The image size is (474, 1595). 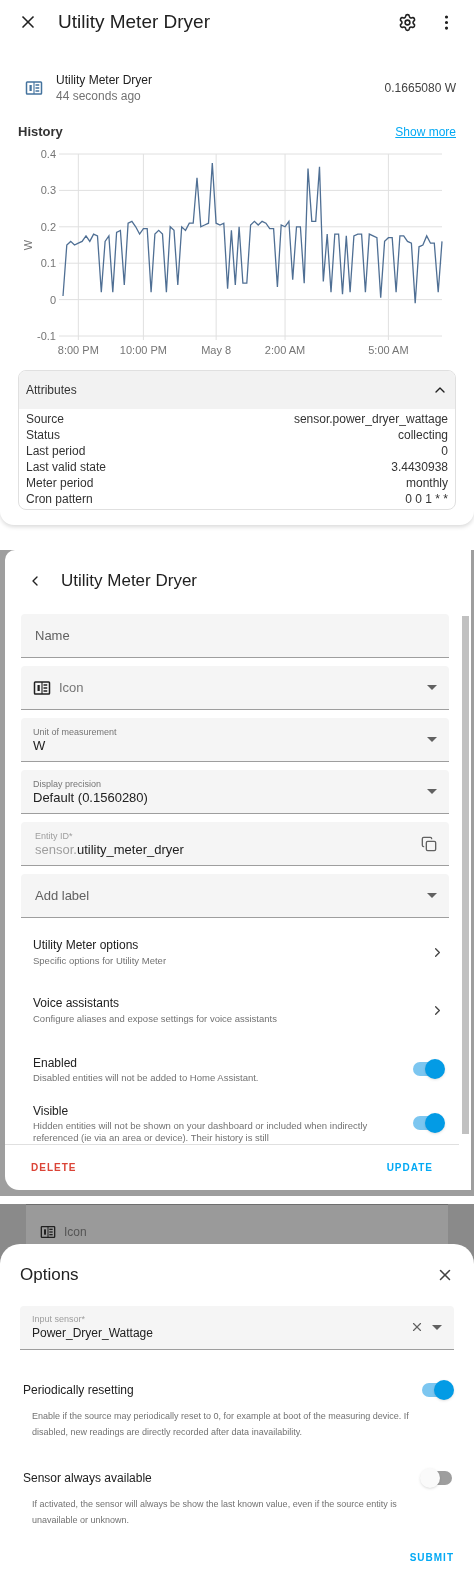 What do you see at coordinates (370, 418) in the screenshot?
I see `attribute-value: sensor.power_dryer_wattage` at bounding box center [370, 418].